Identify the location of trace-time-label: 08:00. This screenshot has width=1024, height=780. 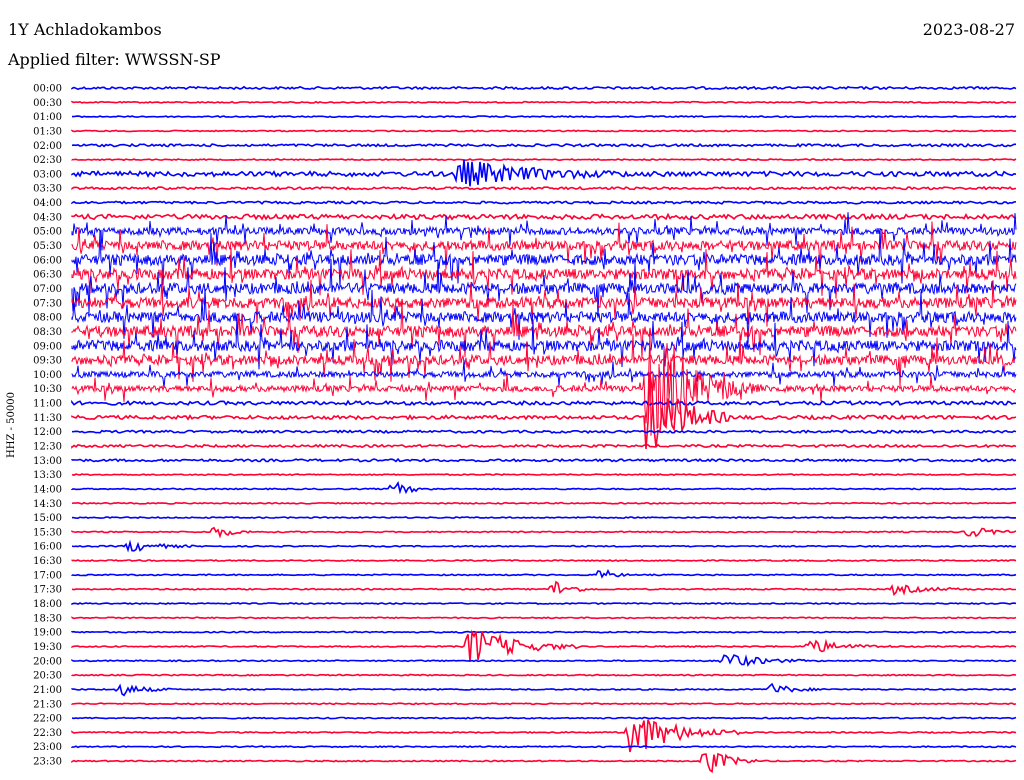
(47, 318).